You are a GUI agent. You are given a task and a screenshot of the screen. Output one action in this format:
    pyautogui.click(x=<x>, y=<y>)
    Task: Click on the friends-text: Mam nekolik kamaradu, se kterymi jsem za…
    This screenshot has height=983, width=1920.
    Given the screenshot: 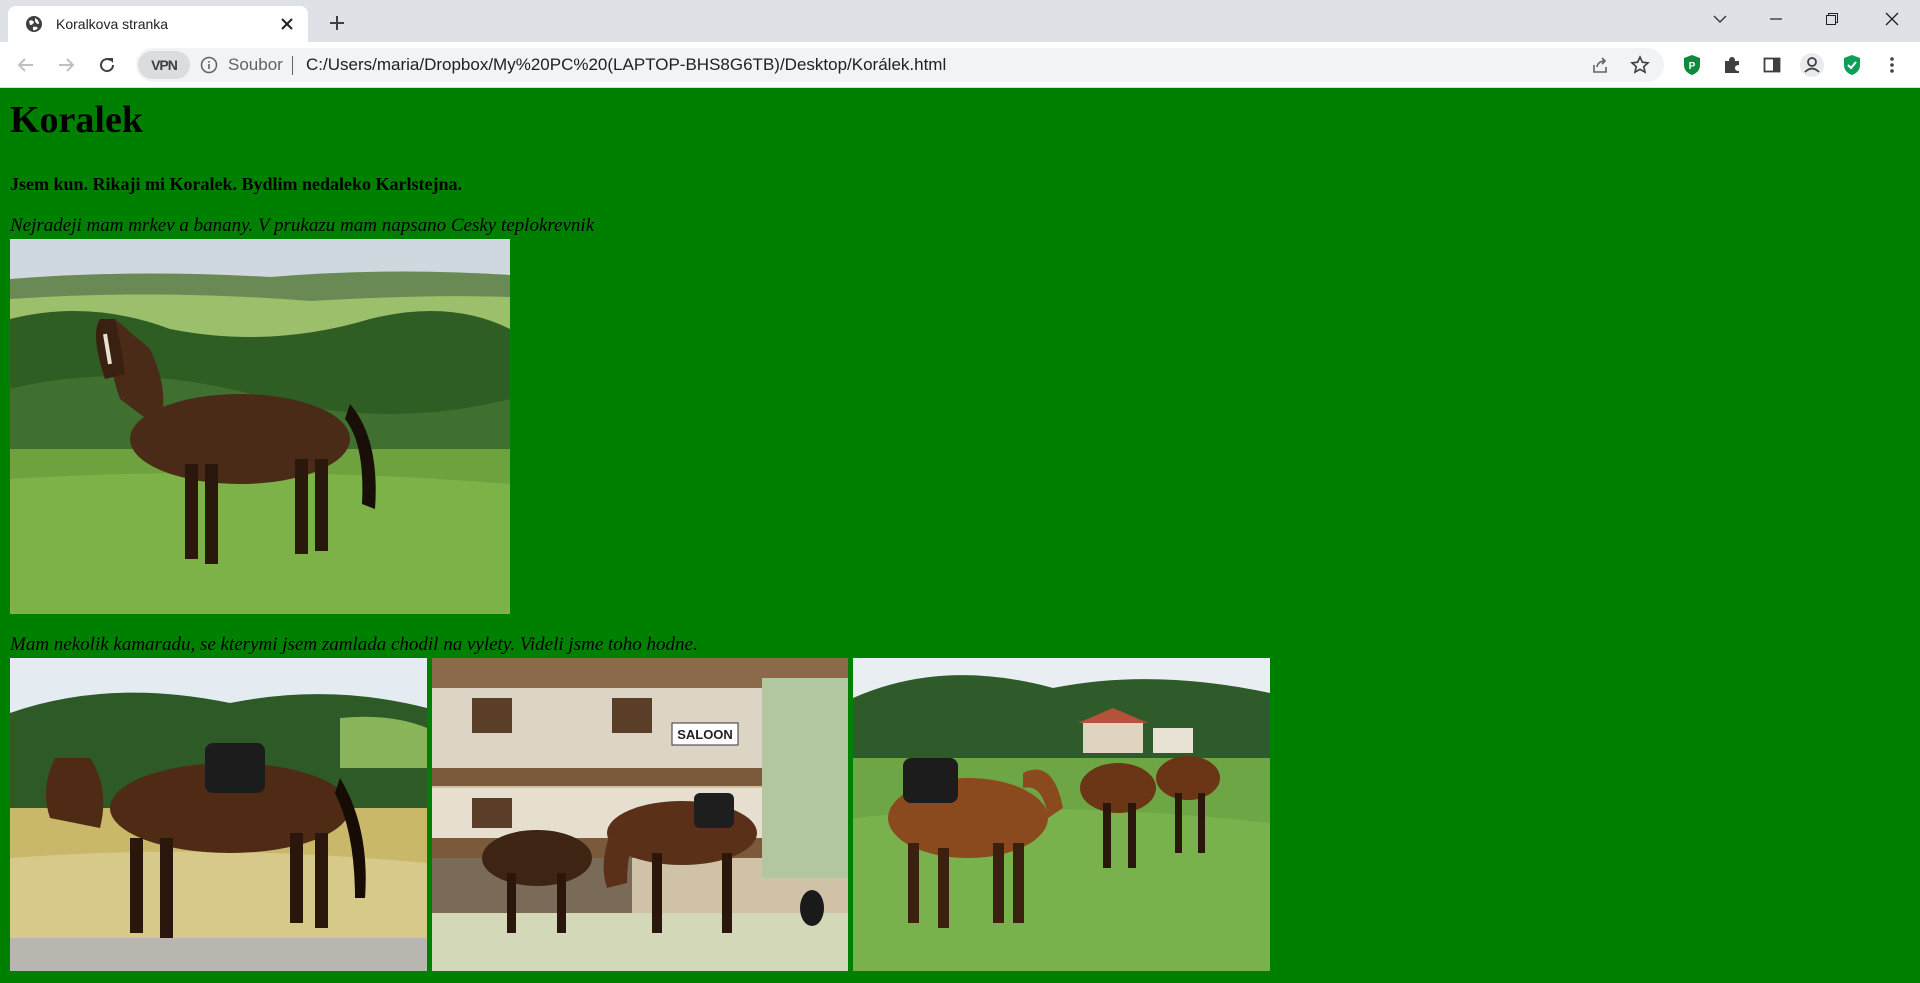 What is the action you would take?
    pyautogui.click(x=354, y=644)
    